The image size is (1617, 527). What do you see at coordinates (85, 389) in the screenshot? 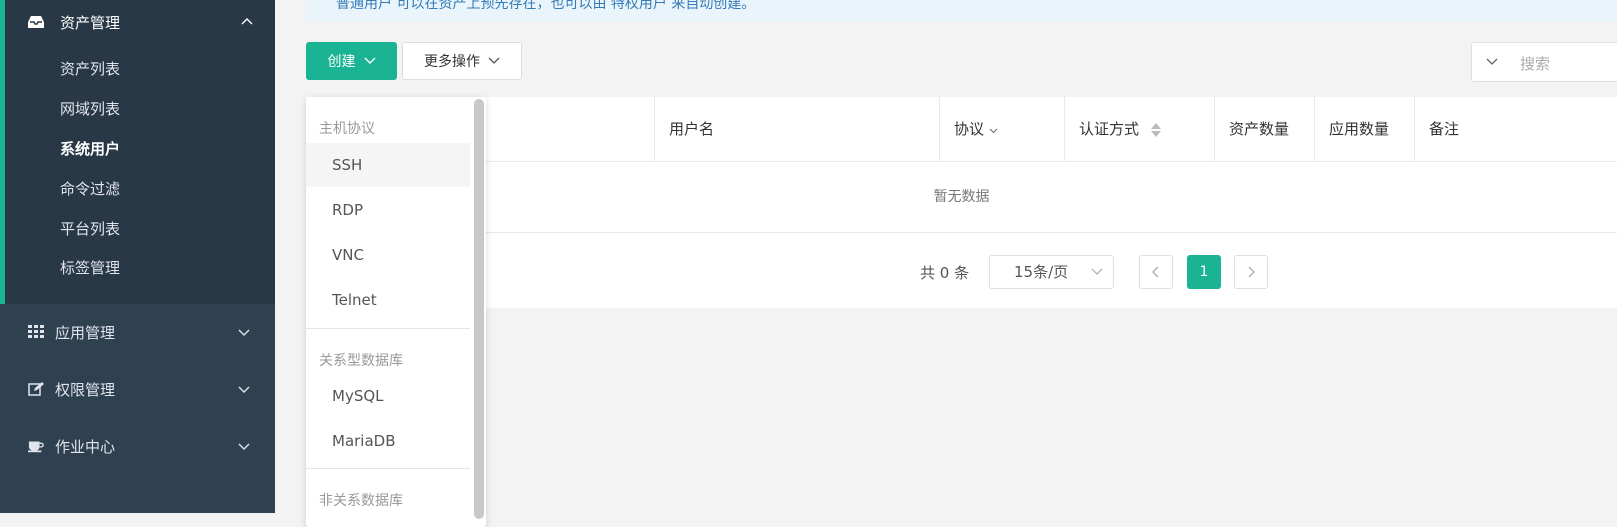
I see `menu-permission-management-label: 权限管理` at bounding box center [85, 389].